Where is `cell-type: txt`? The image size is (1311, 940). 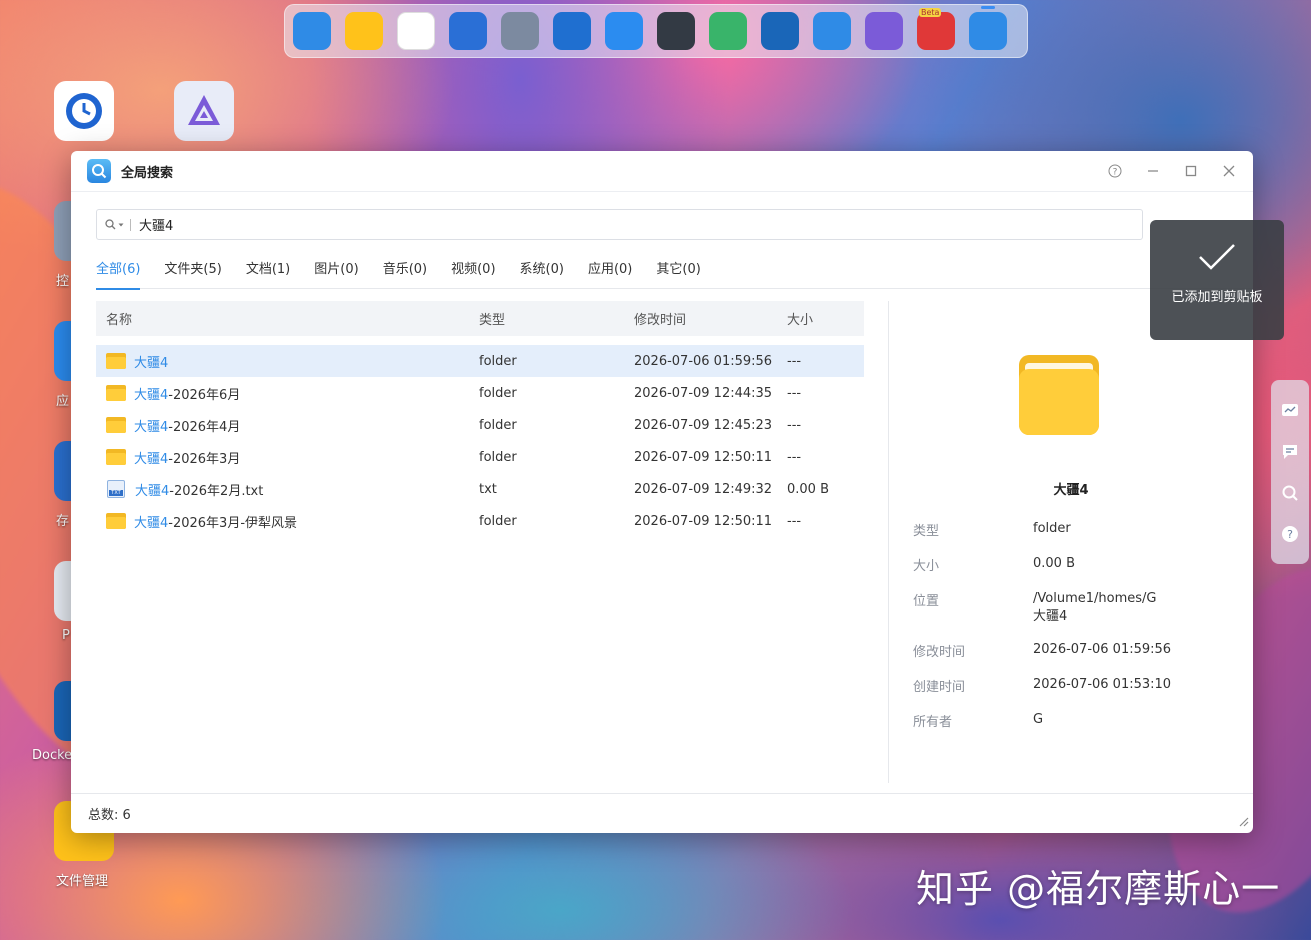
cell-type: txt is located at coordinates (488, 489).